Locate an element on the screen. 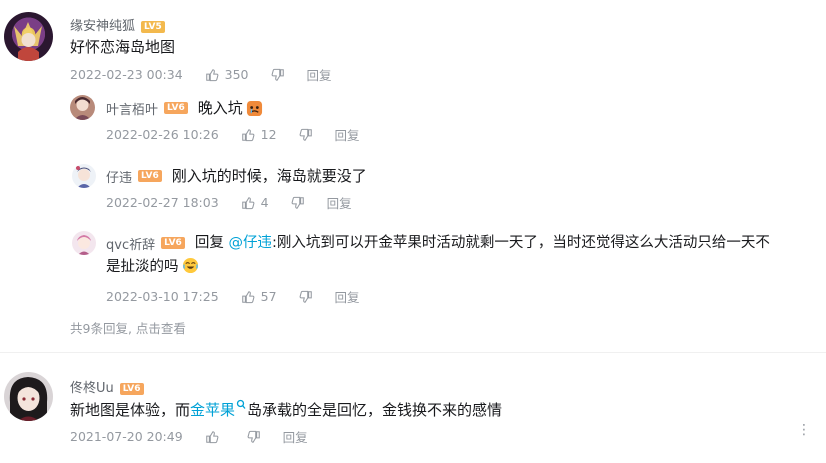  reply-text: 晚入坑 is located at coordinates (220, 108).